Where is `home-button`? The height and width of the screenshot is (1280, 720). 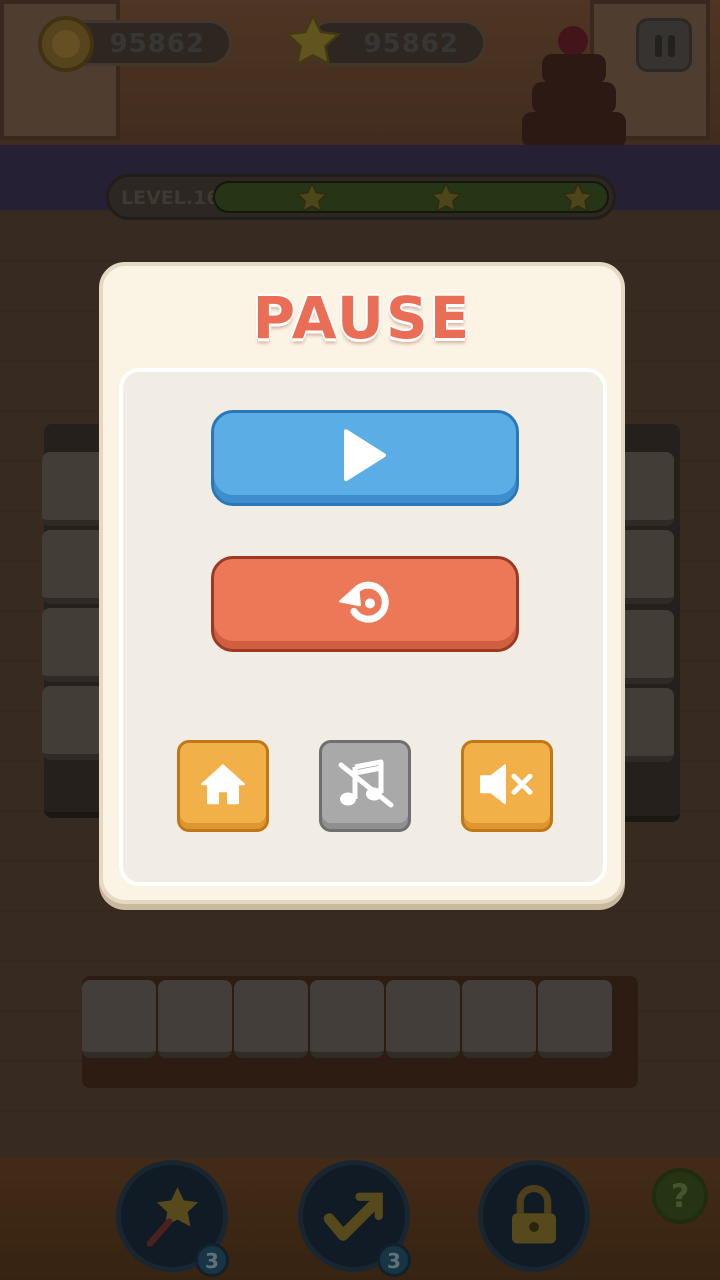 home-button is located at coordinates (223, 786).